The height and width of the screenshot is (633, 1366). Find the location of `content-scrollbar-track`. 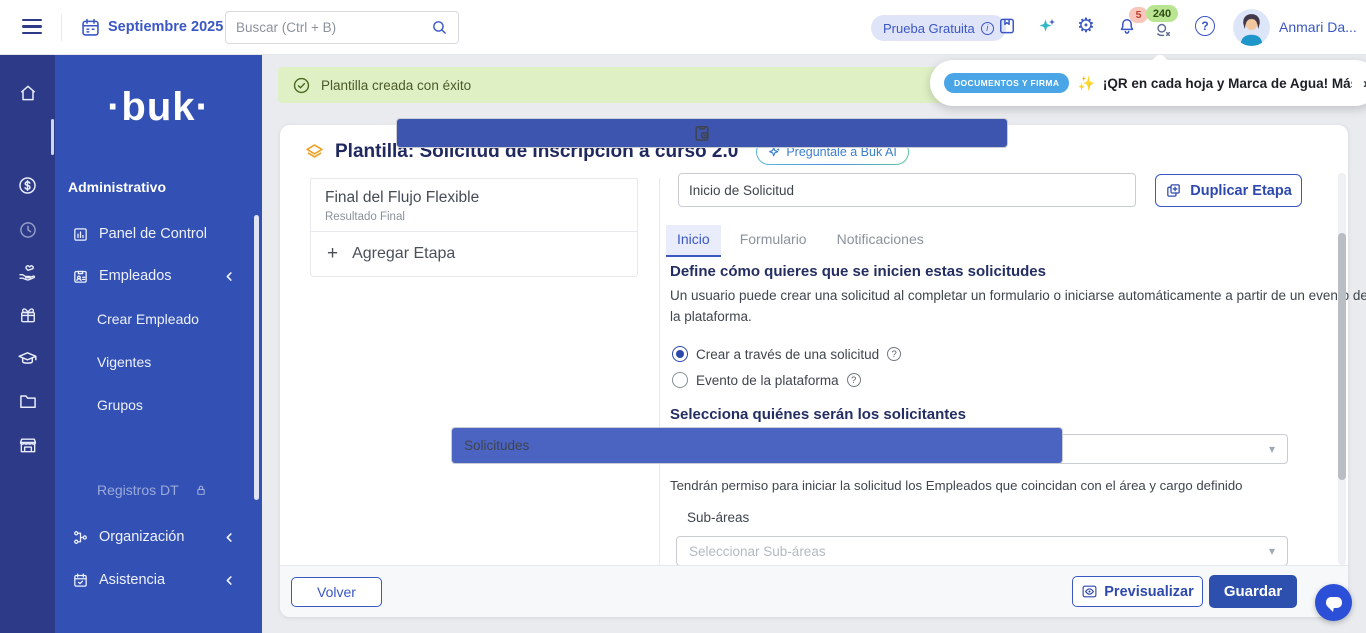

content-scrollbar-track is located at coordinates (1342, 369).